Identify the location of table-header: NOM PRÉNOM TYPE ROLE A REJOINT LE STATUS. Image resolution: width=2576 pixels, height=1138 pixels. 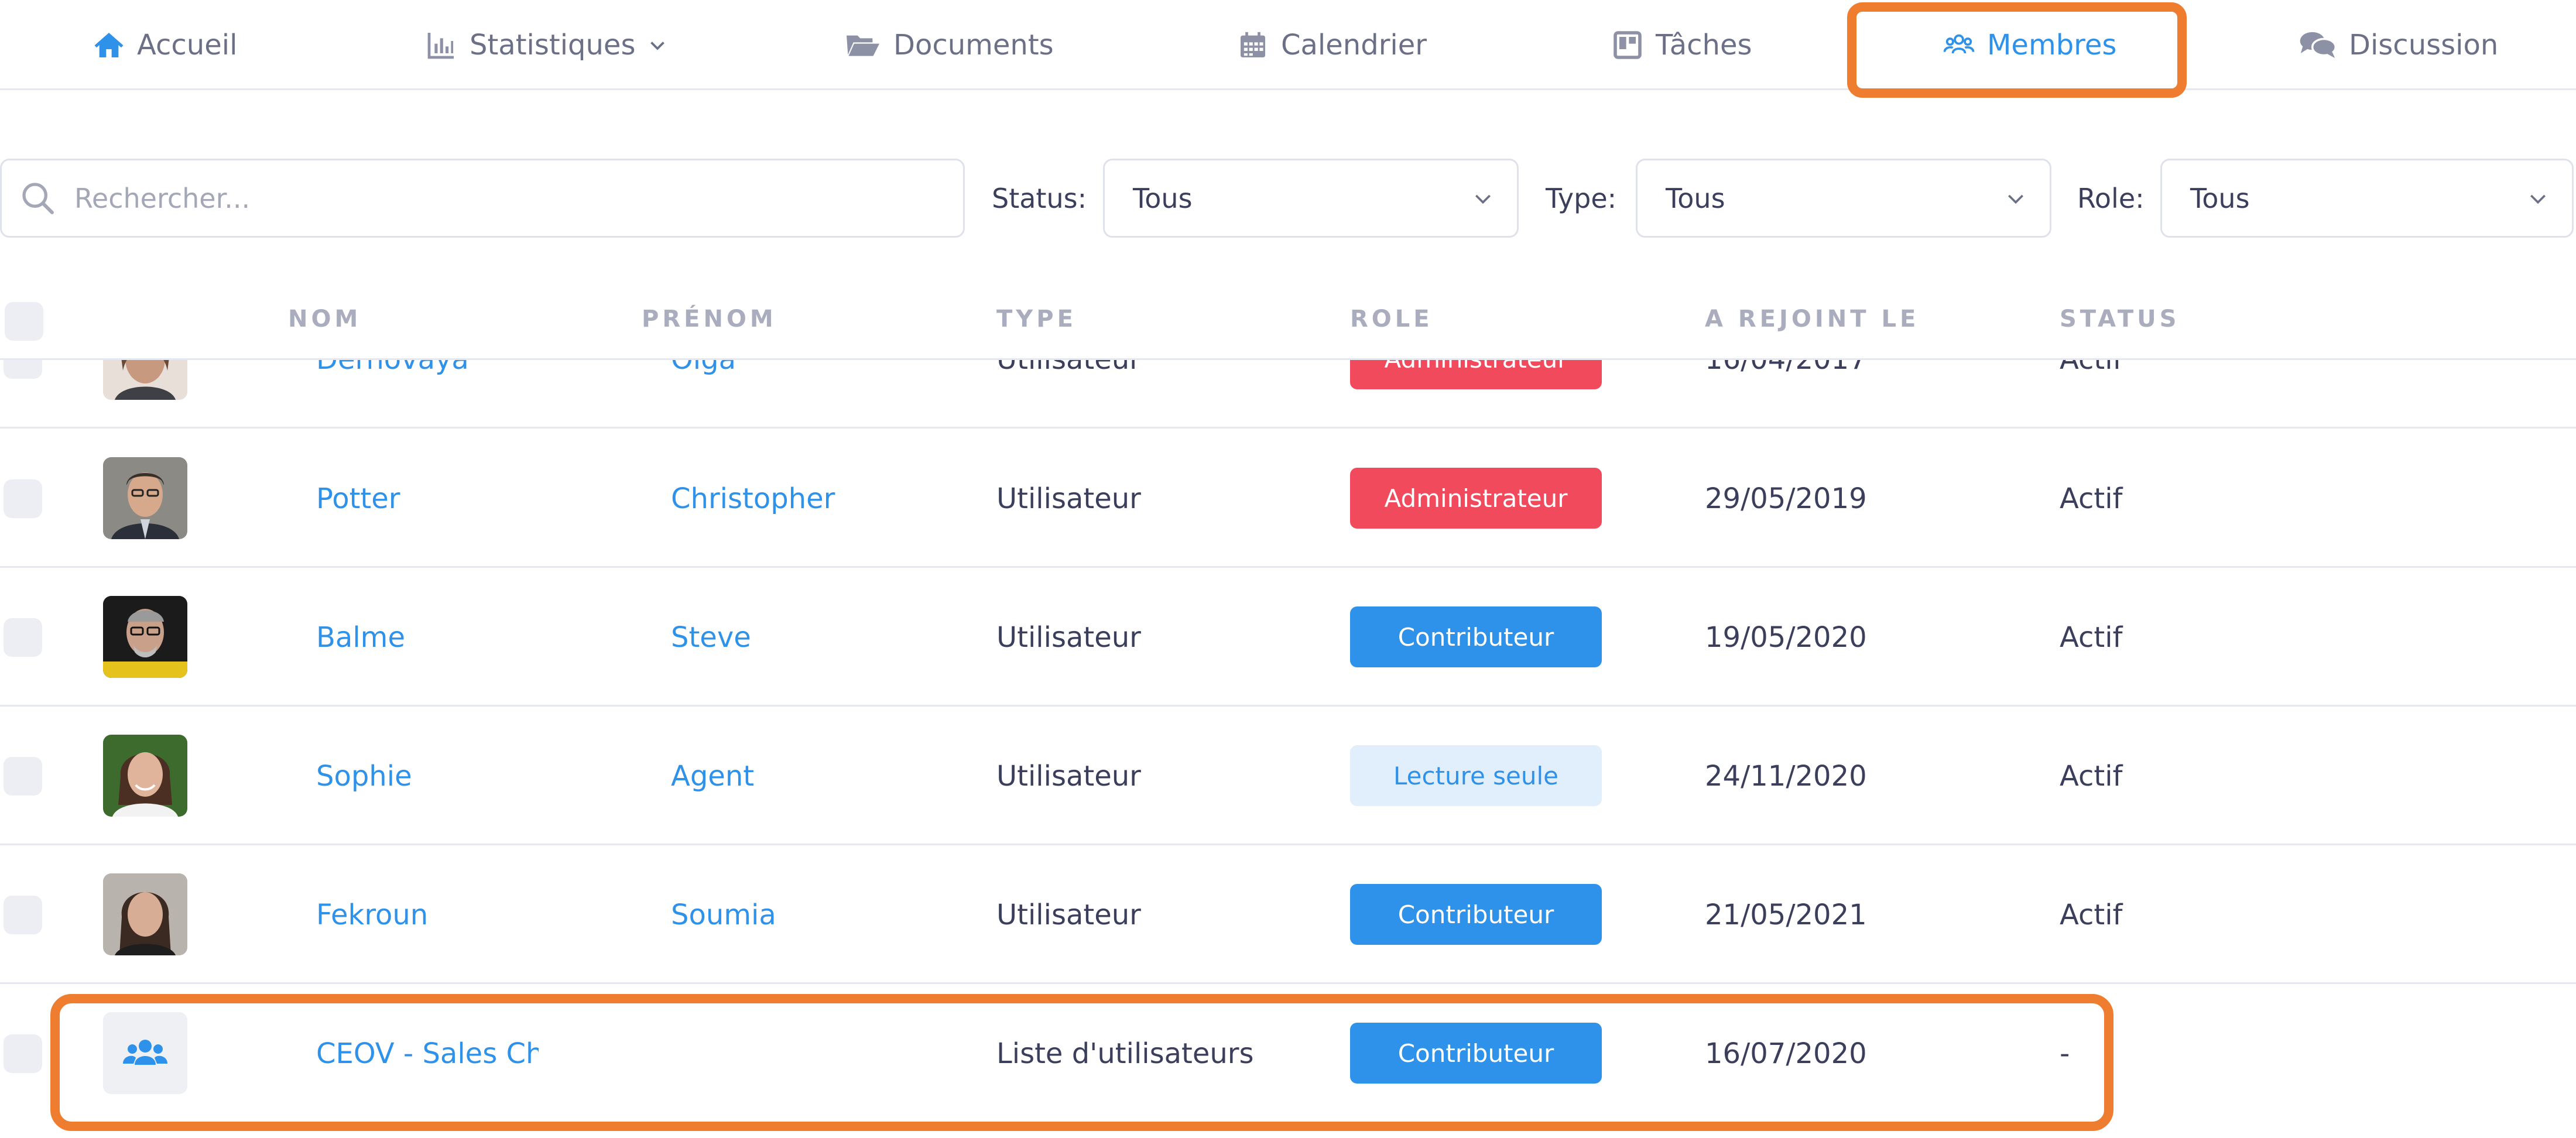
(1288, 323).